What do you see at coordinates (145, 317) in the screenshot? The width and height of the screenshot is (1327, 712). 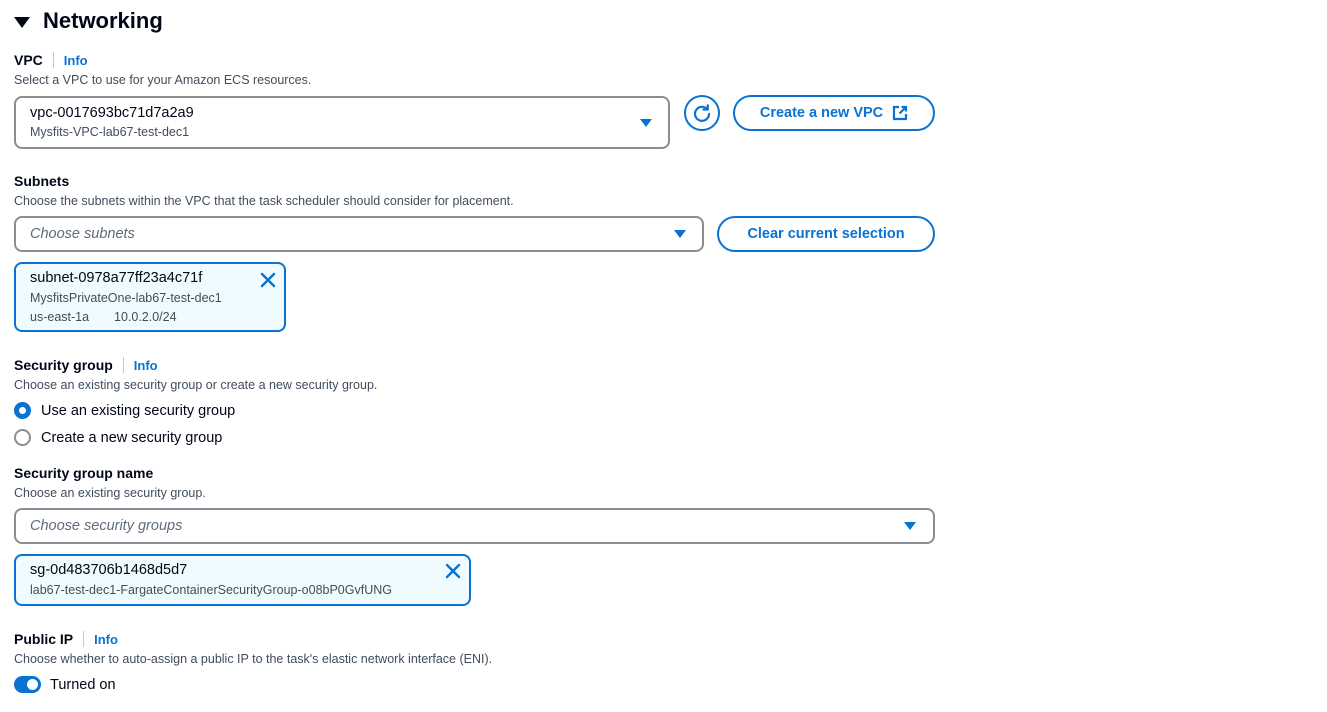 I see `subnet-token-cidr: 10.0.2.0/24` at bounding box center [145, 317].